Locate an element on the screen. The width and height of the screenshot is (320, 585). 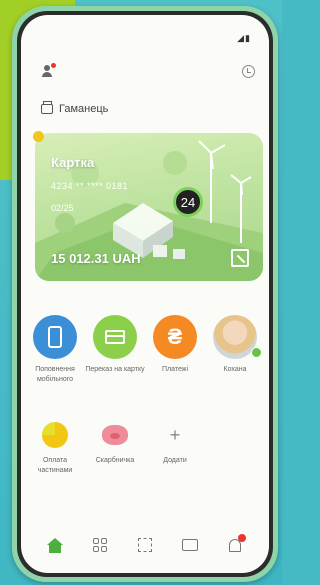
piggy-bank-icon is located at coordinates (115, 435).